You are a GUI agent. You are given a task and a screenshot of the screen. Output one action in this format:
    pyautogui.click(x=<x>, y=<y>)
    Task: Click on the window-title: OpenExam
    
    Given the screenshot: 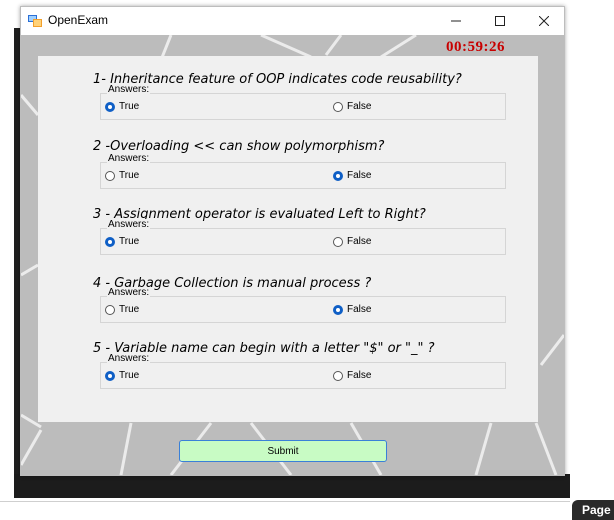 What is the action you would take?
    pyautogui.click(x=78, y=20)
    